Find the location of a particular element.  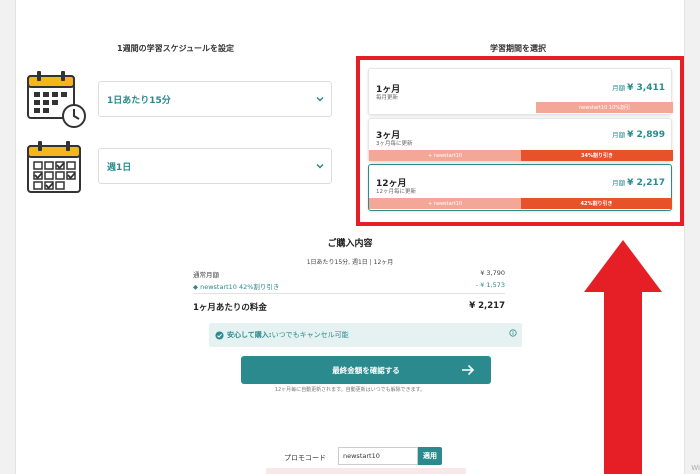

cta-label: 最終金額を確認する is located at coordinates (366, 370).